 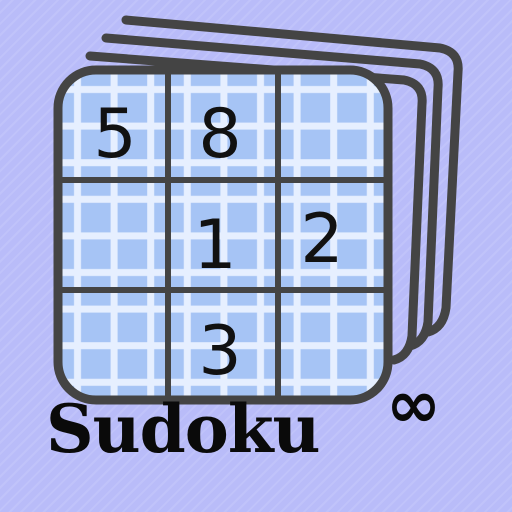 I want to click on digit-r2c1: 3, so click(x=219, y=351).